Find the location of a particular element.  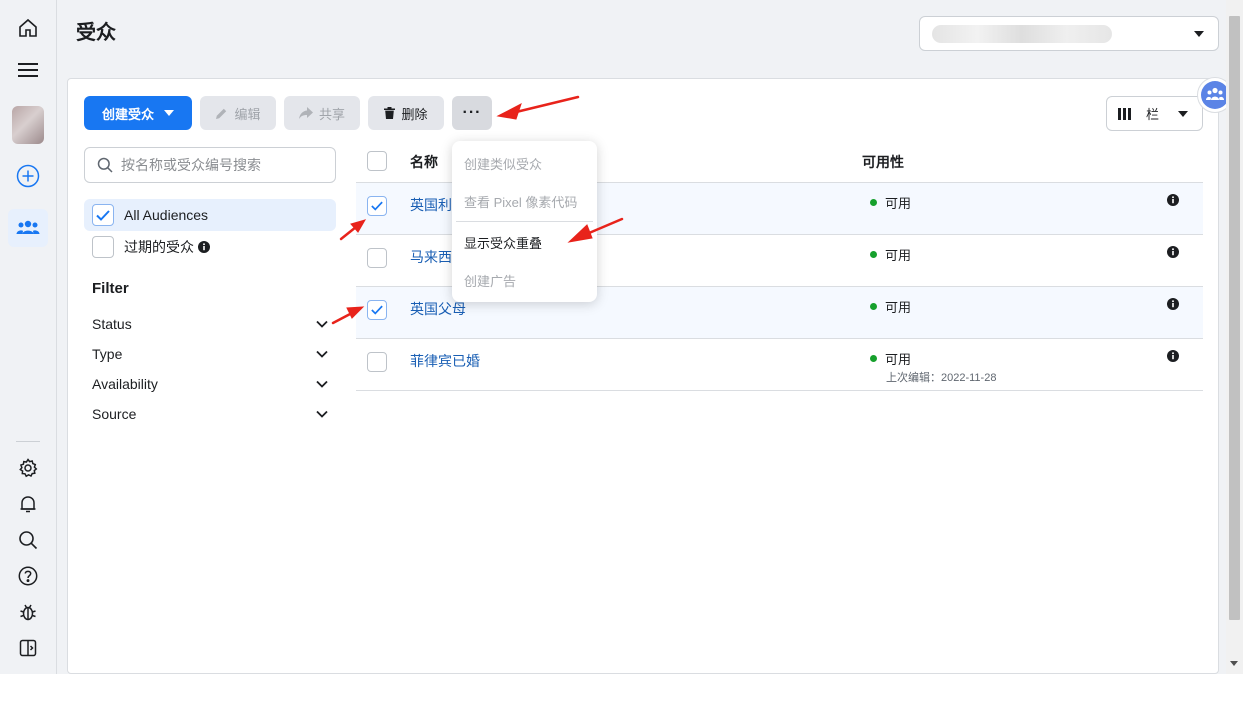

filter-title: Filter is located at coordinates (110, 288).